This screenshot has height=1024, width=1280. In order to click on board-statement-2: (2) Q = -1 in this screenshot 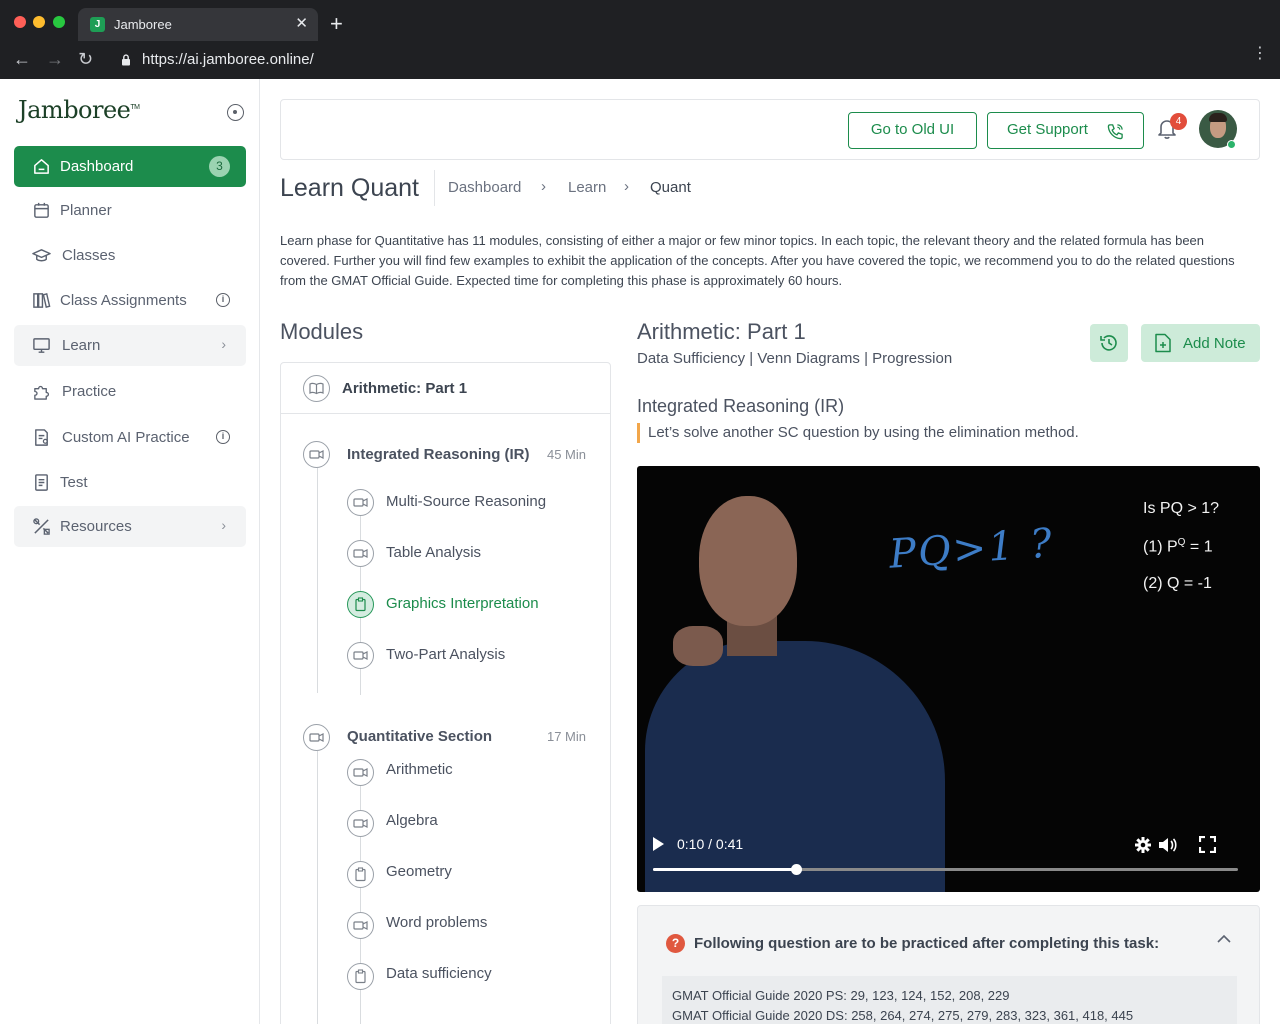, I will do `click(1177, 583)`.